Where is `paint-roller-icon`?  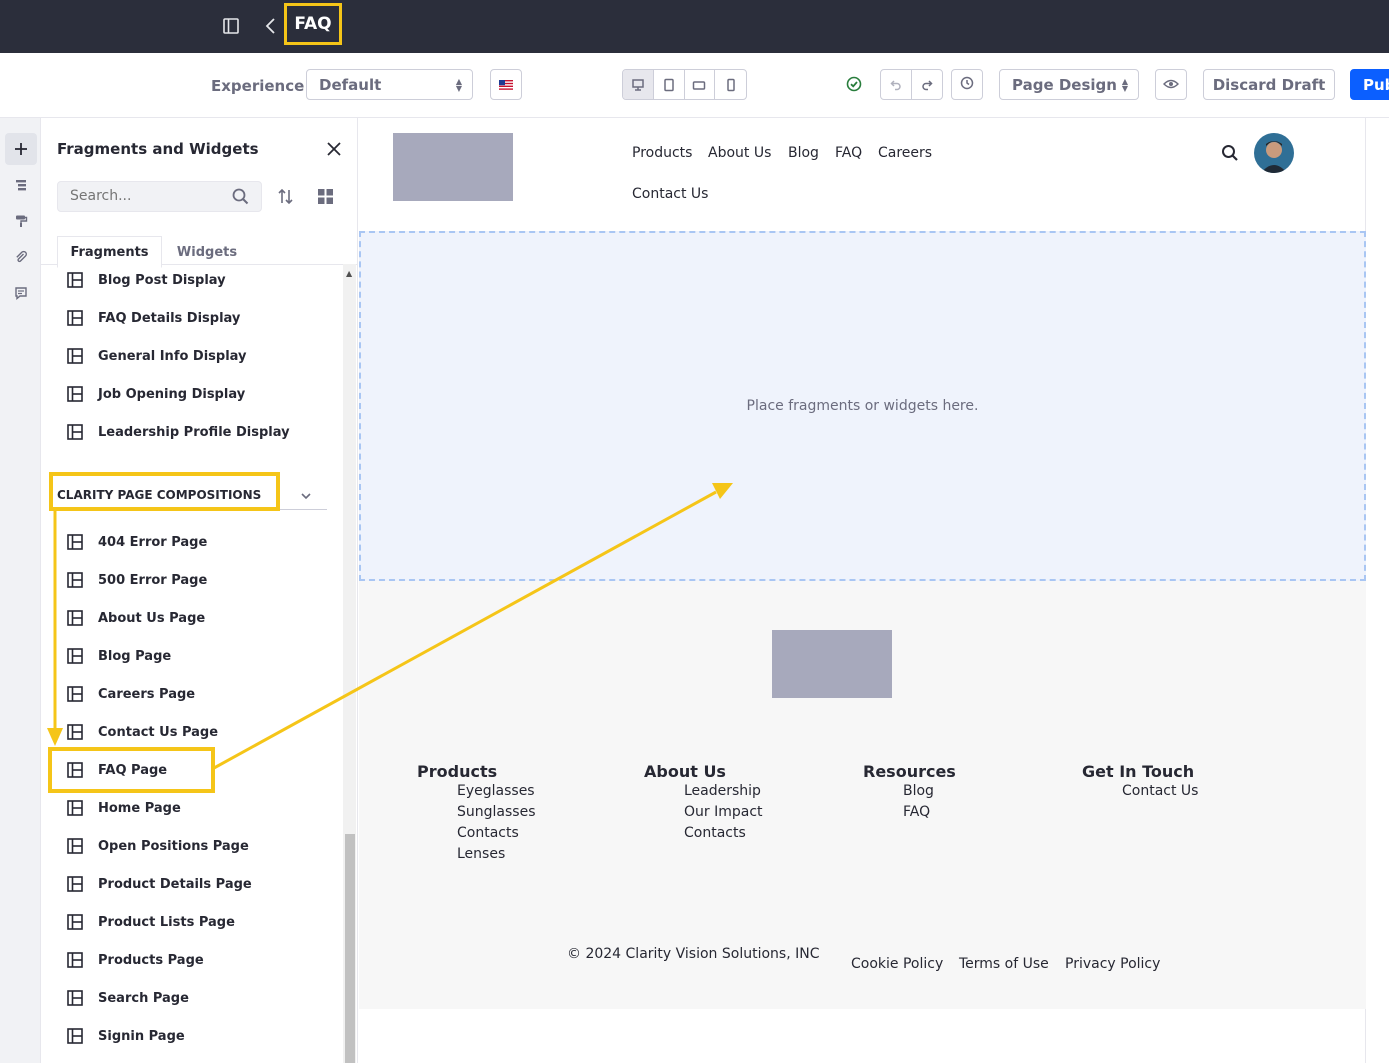
paint-roller-icon is located at coordinates (21, 221).